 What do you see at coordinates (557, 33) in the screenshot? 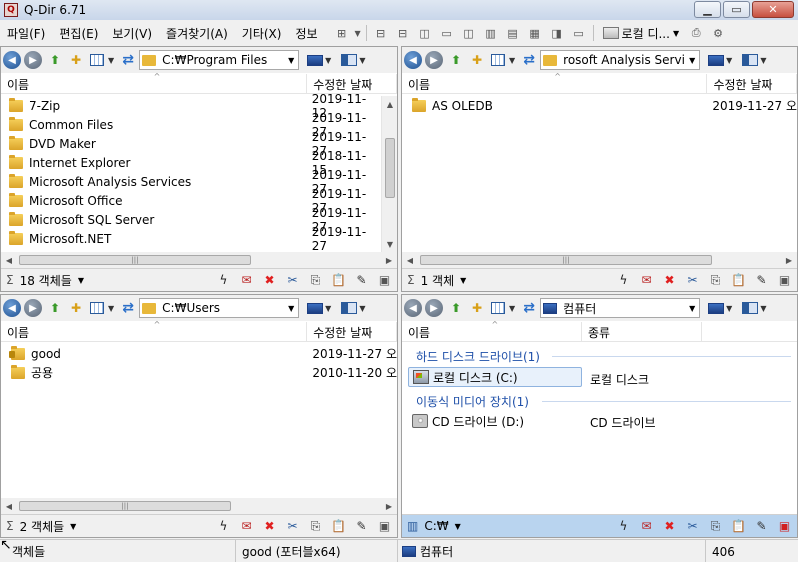
I see `layout-compact-icon: ◨` at bounding box center [557, 33].